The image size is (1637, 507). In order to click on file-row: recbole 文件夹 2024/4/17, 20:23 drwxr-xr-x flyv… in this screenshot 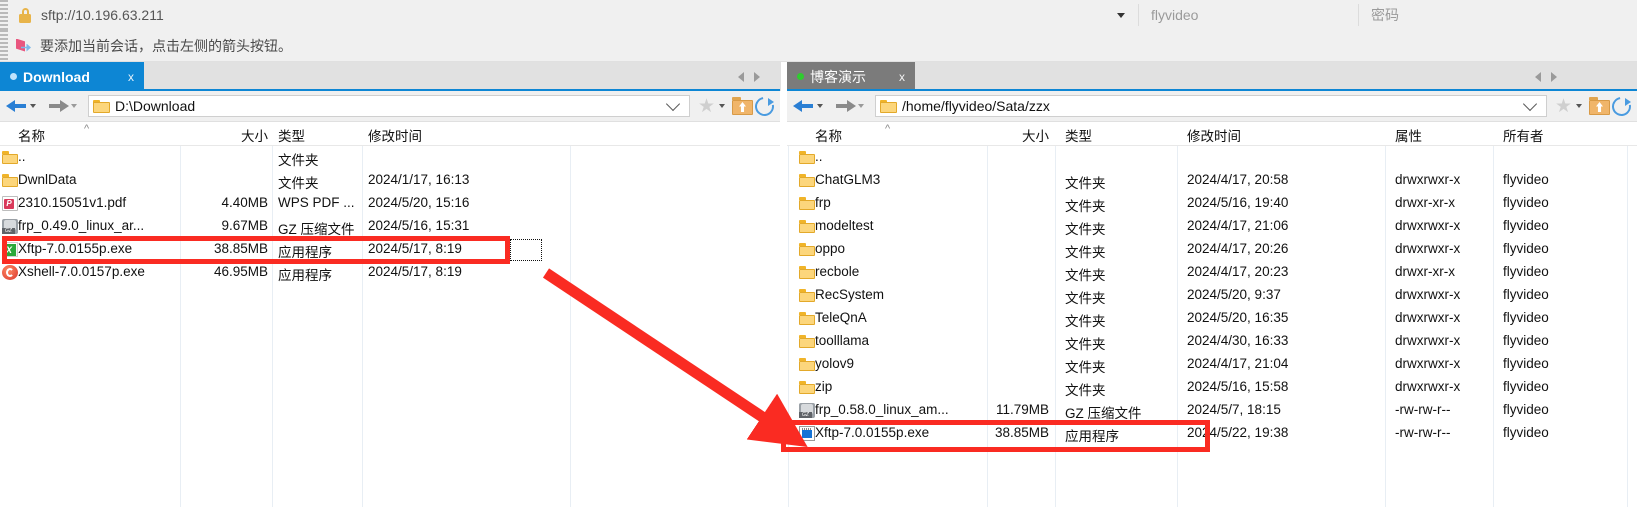, I will do `click(1212, 272)`.